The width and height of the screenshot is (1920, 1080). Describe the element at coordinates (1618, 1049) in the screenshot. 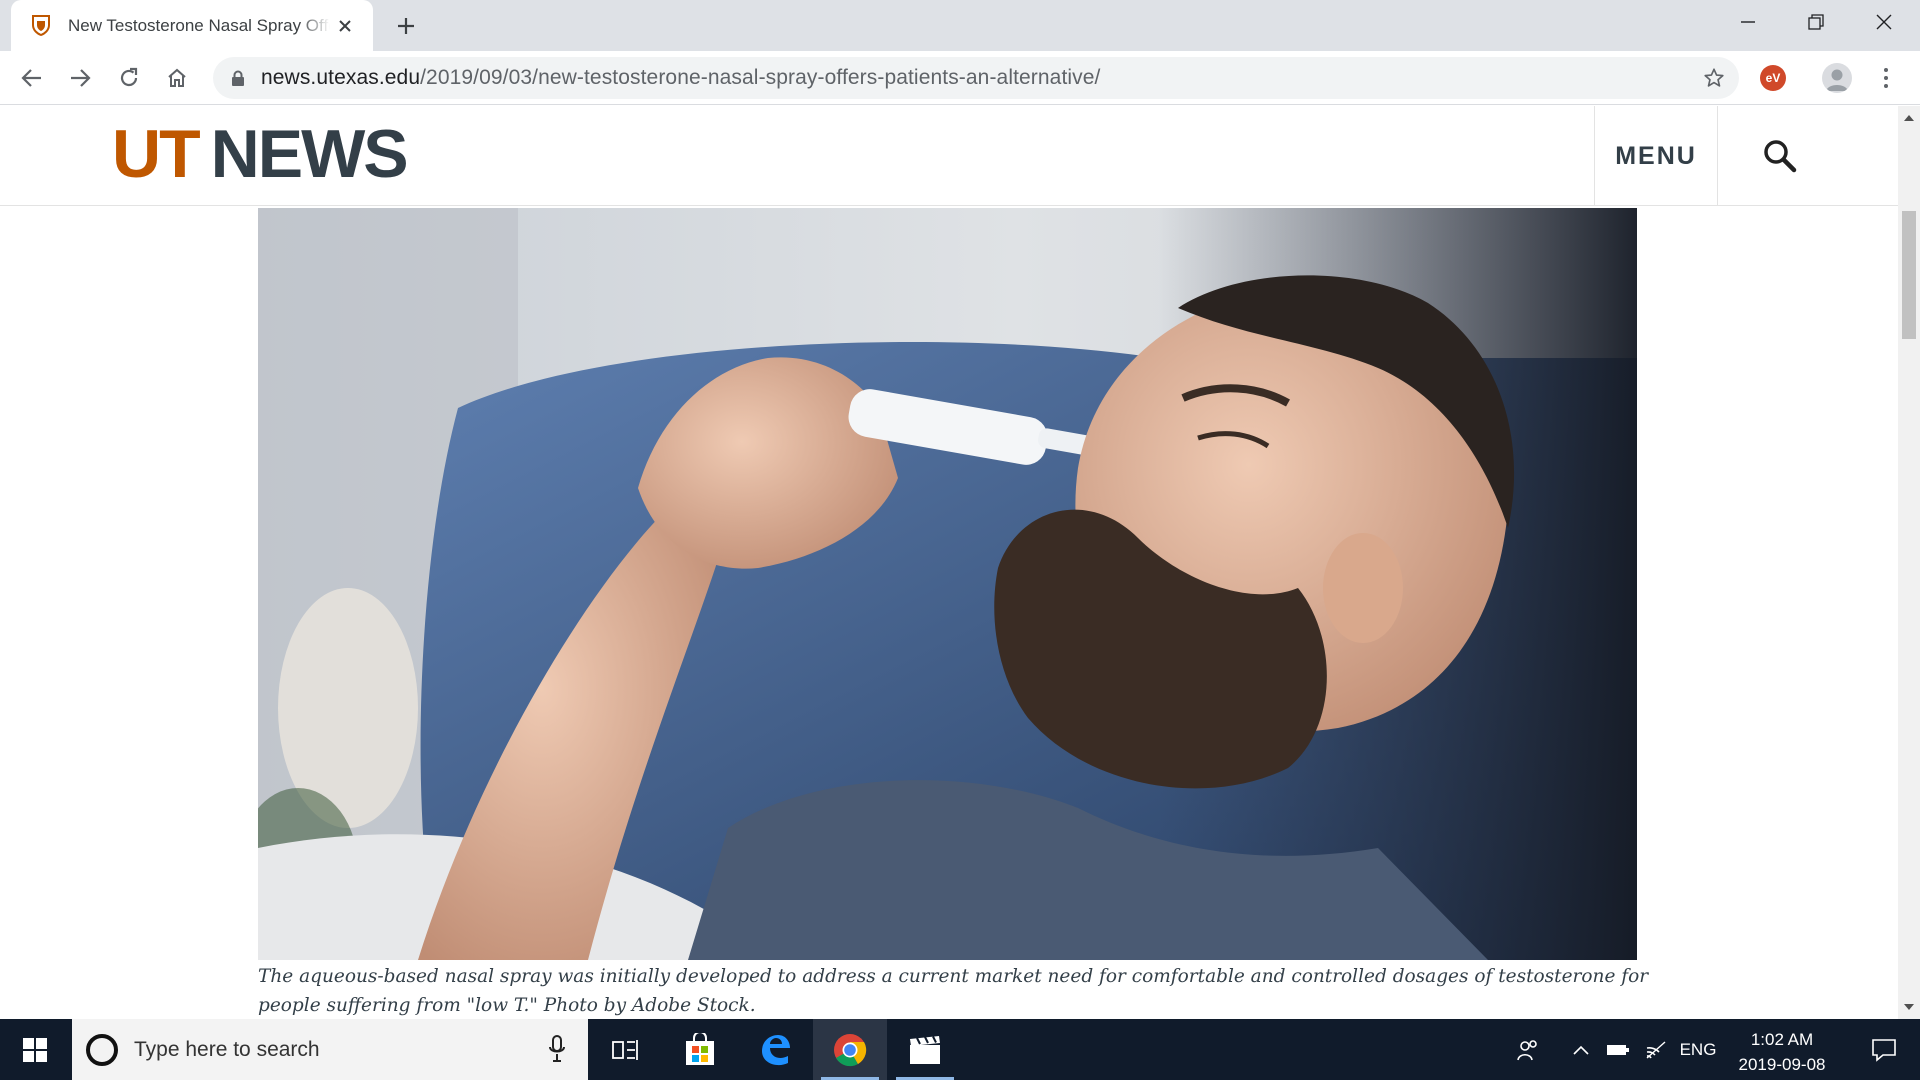

I see `battery-icon` at that location.